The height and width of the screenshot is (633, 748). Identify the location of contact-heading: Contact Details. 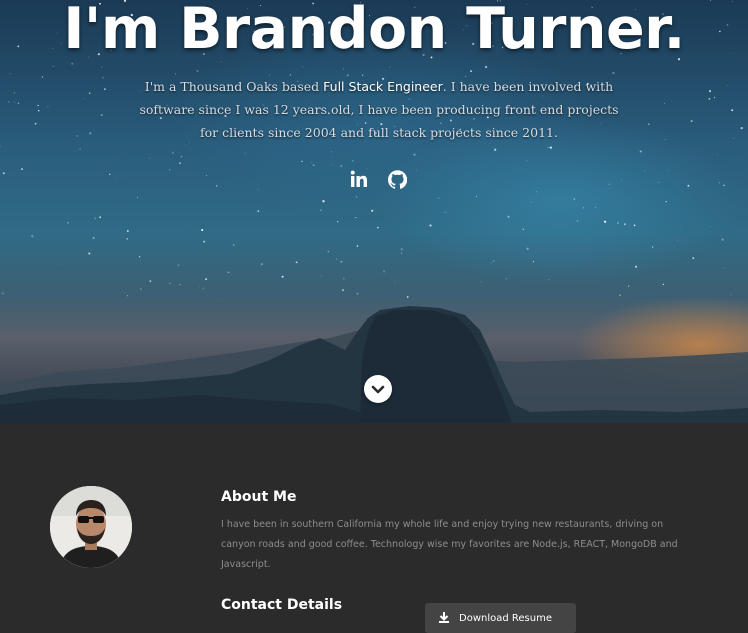
(282, 605).